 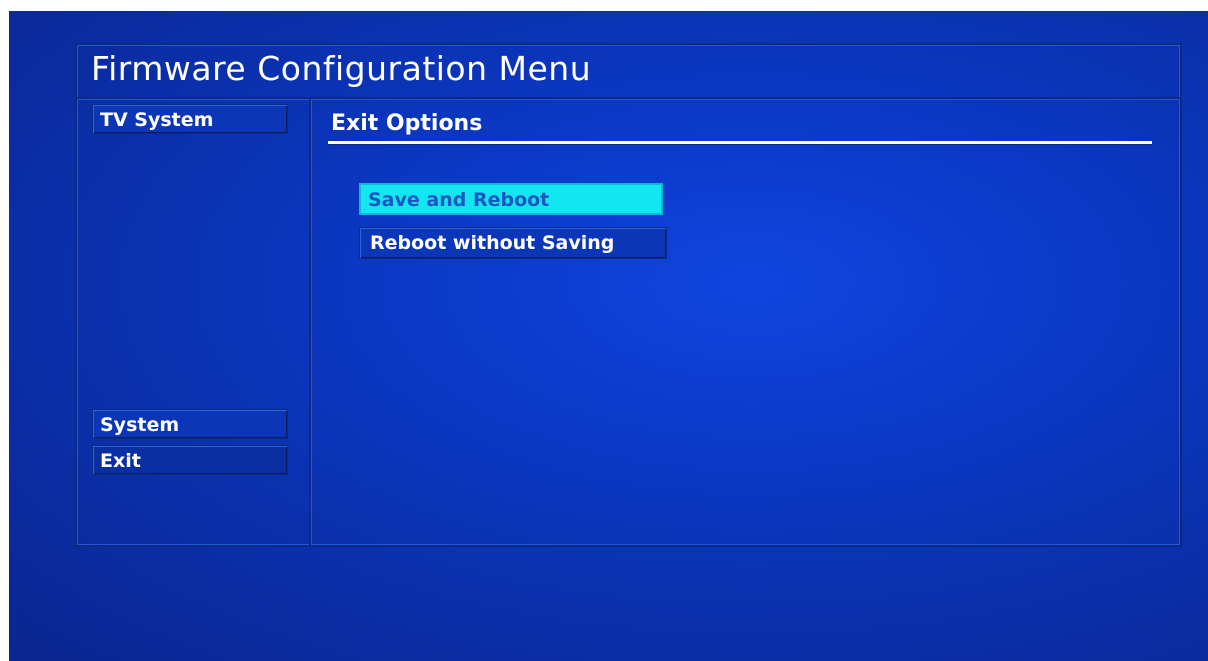 What do you see at coordinates (407, 123) in the screenshot?
I see `section-title: Exit Options` at bounding box center [407, 123].